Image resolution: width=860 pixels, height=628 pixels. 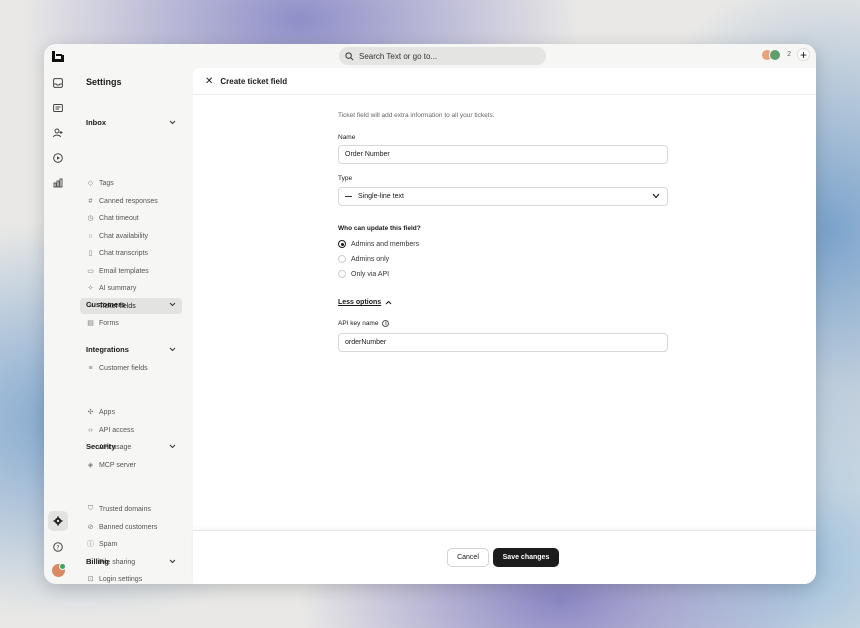 I want to click on section-integrations: Integrations, so click(x=131, y=349).